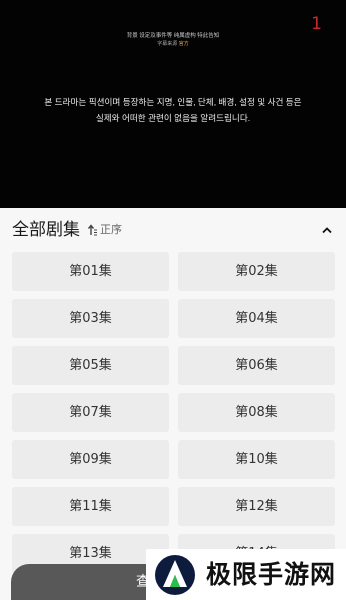  Describe the element at coordinates (175, 574) in the screenshot. I see `watermark-logo-icon` at that location.